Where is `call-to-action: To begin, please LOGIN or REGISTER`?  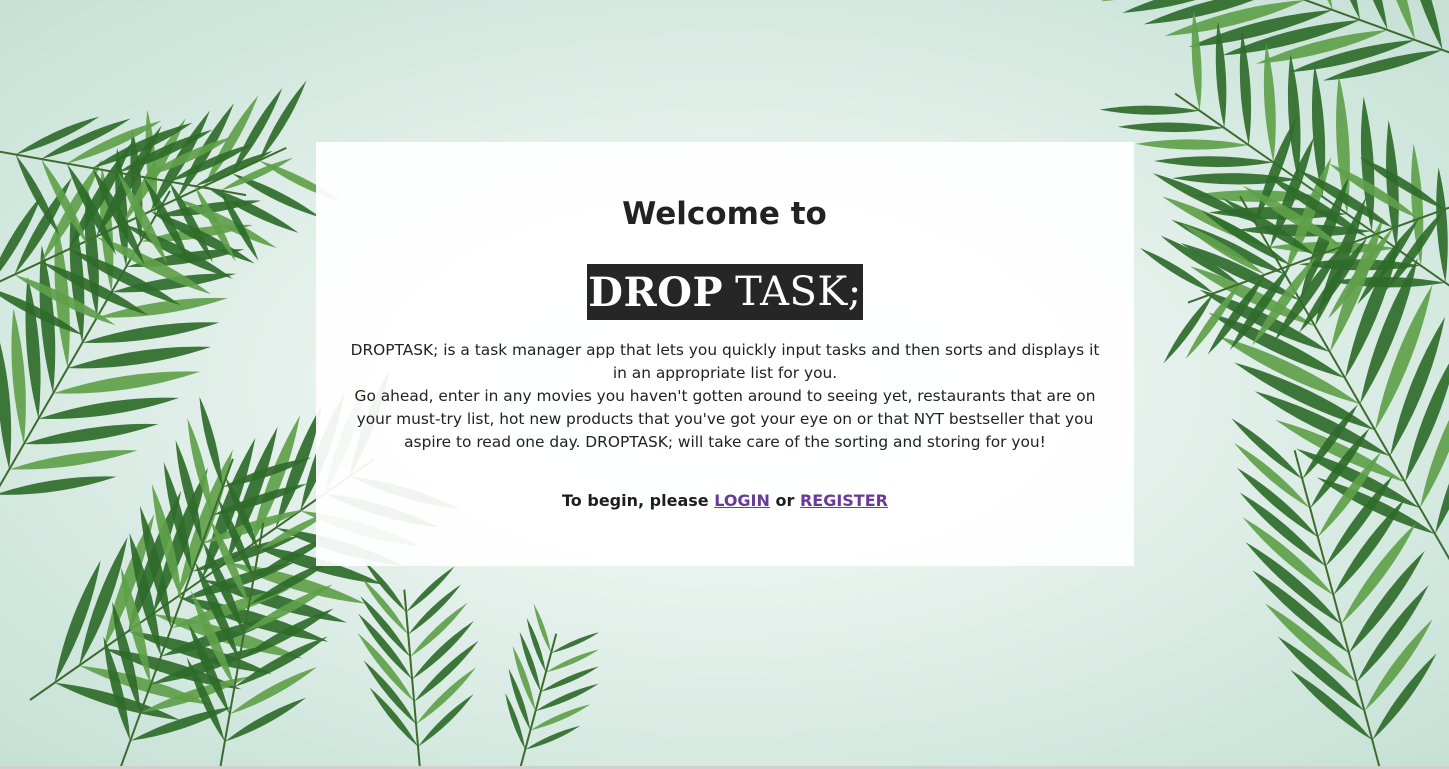 call-to-action: To begin, please LOGIN or REGISTER is located at coordinates (725, 500).